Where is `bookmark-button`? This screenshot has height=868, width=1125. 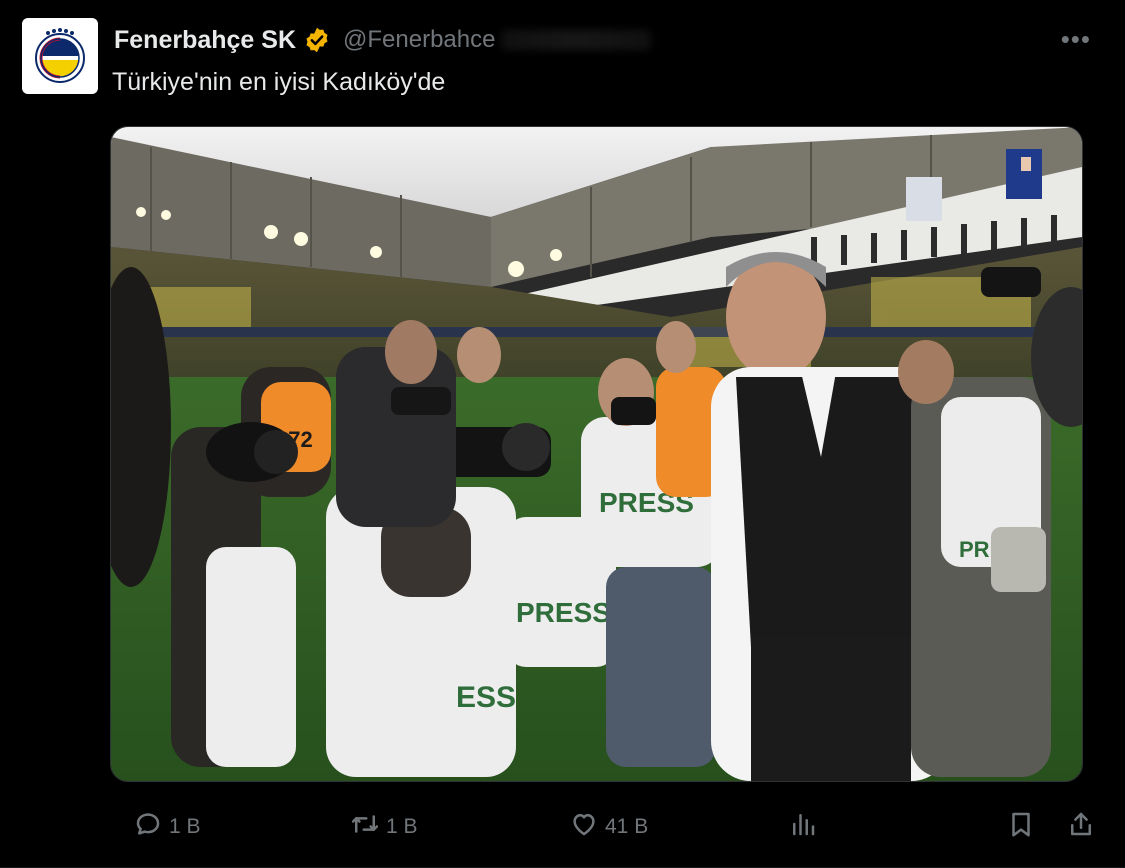
bookmark-button is located at coordinates (1021, 827).